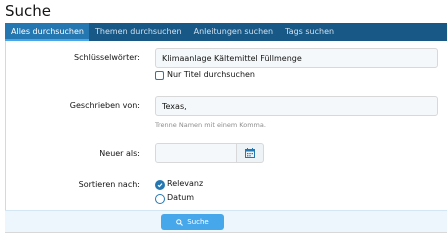 This screenshot has height=240, width=447. I want to click on title-only-checkbox, so click(159, 75).